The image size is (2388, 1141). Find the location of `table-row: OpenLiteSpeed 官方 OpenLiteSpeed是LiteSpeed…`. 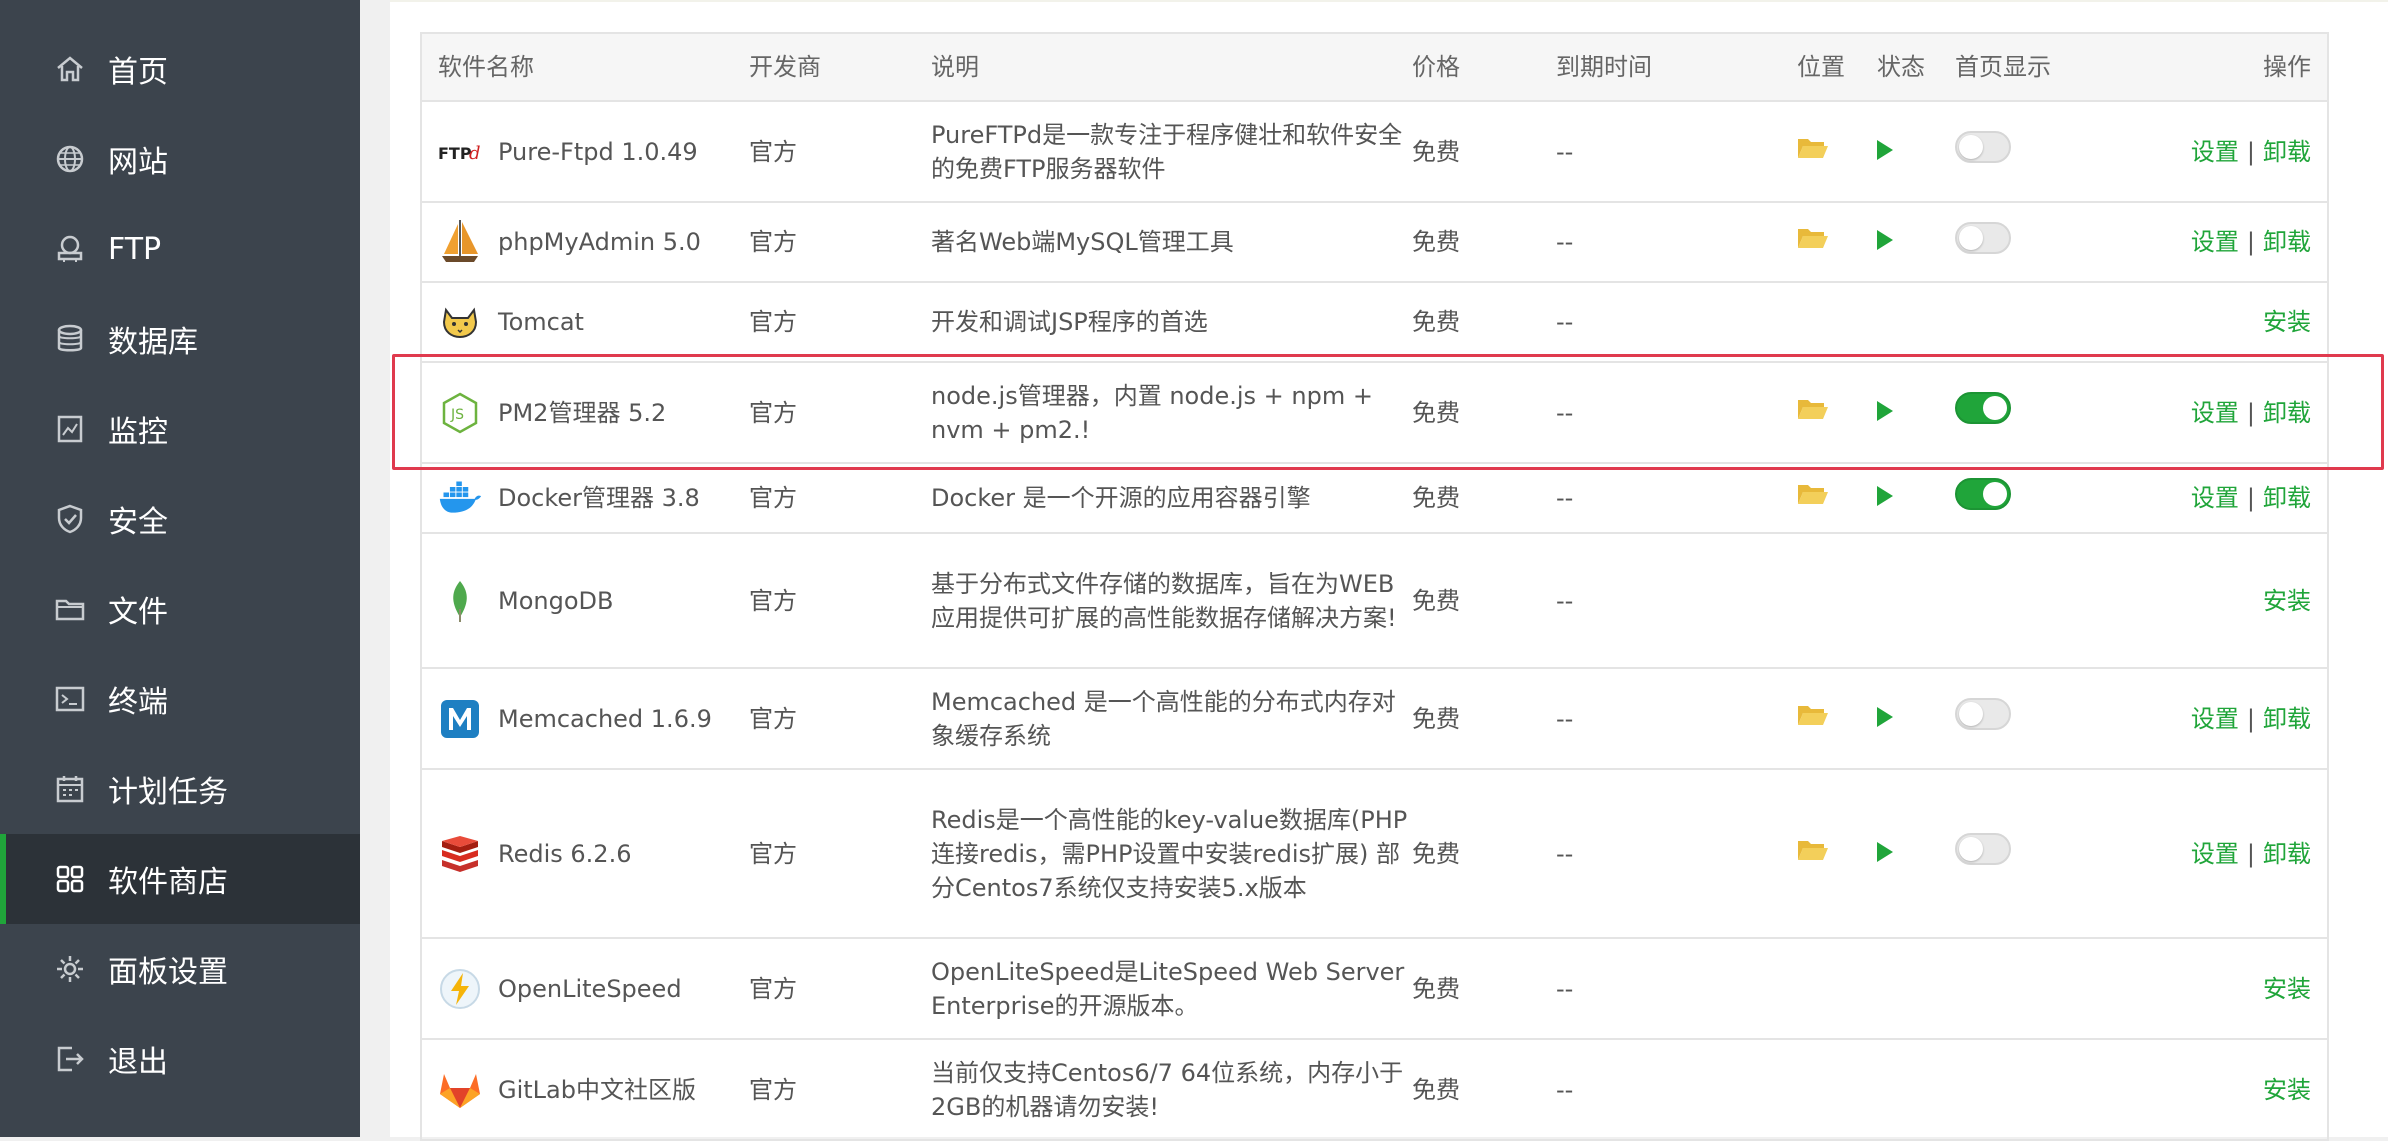

table-row: OpenLiteSpeed 官方 OpenLiteSpeed是LiteSpeed… is located at coordinates (1374, 988).